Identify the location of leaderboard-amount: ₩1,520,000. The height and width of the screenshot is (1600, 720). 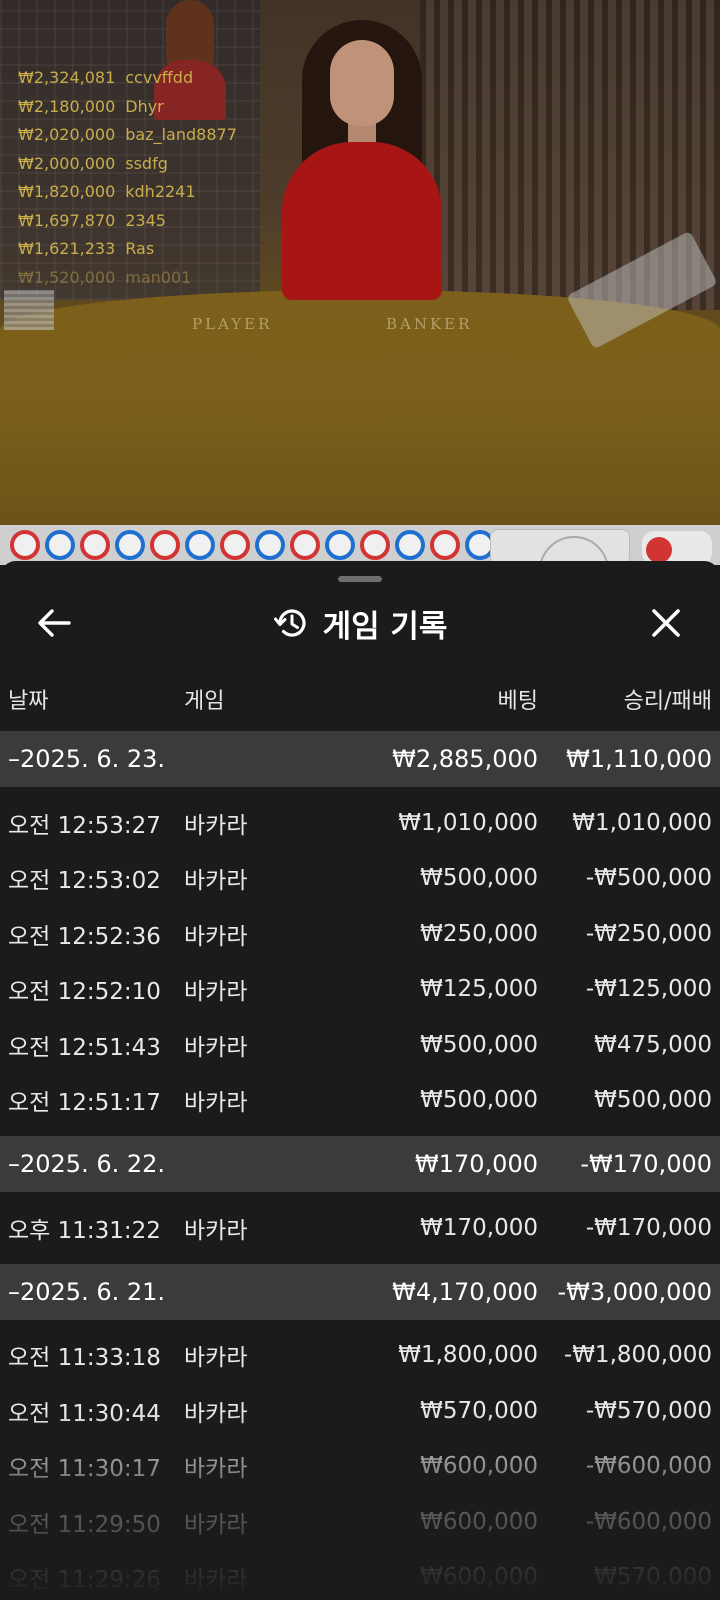
(67, 277).